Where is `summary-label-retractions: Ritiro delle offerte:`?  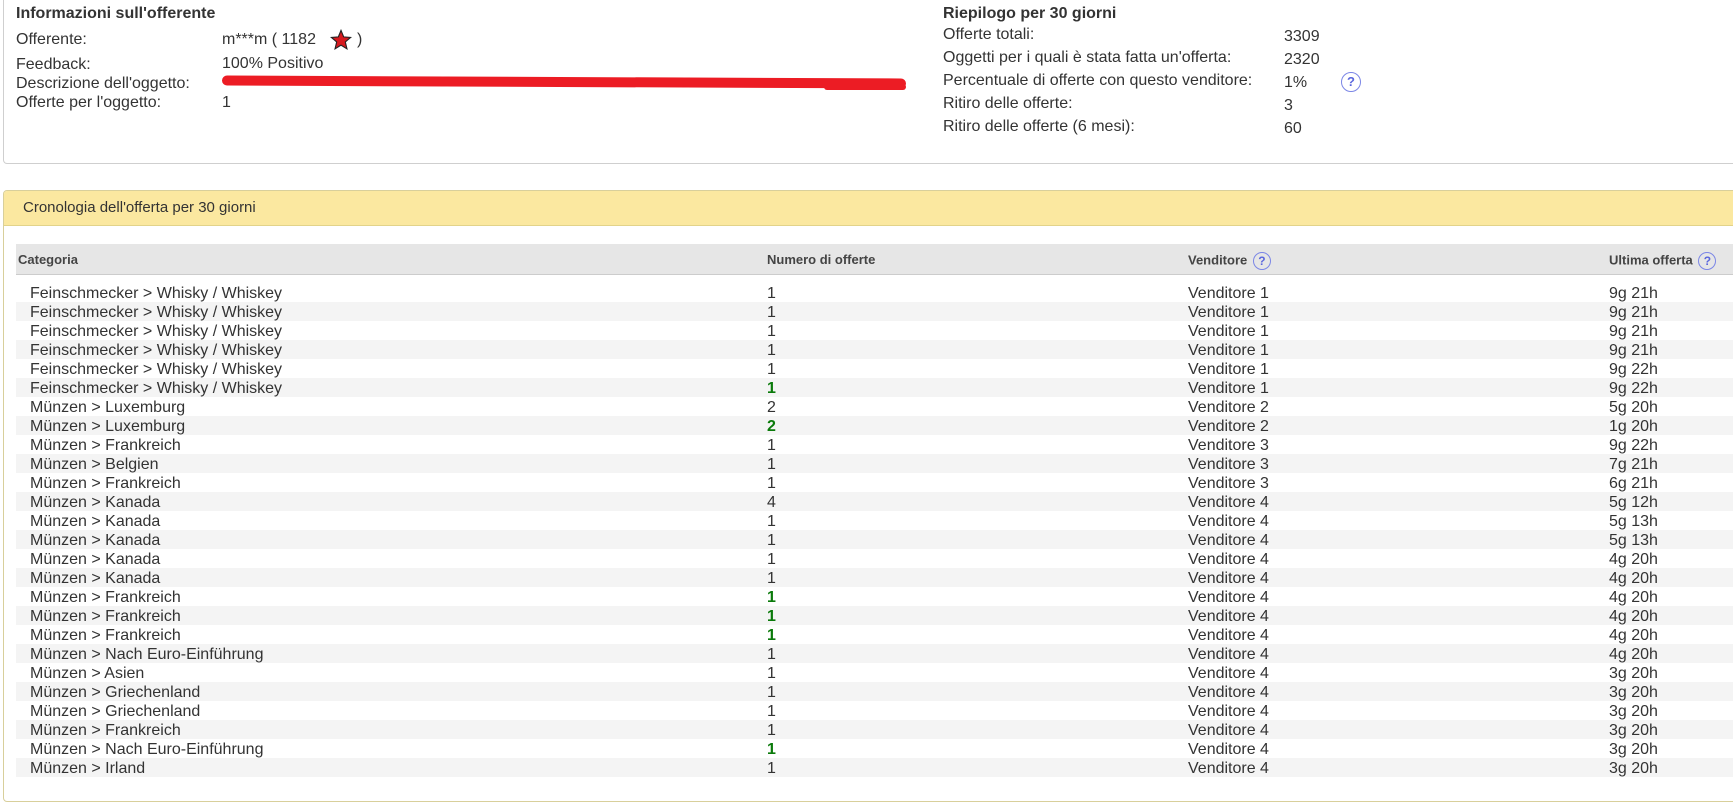
summary-label-retractions: Ritiro delle offerte: is located at coordinates (1008, 103).